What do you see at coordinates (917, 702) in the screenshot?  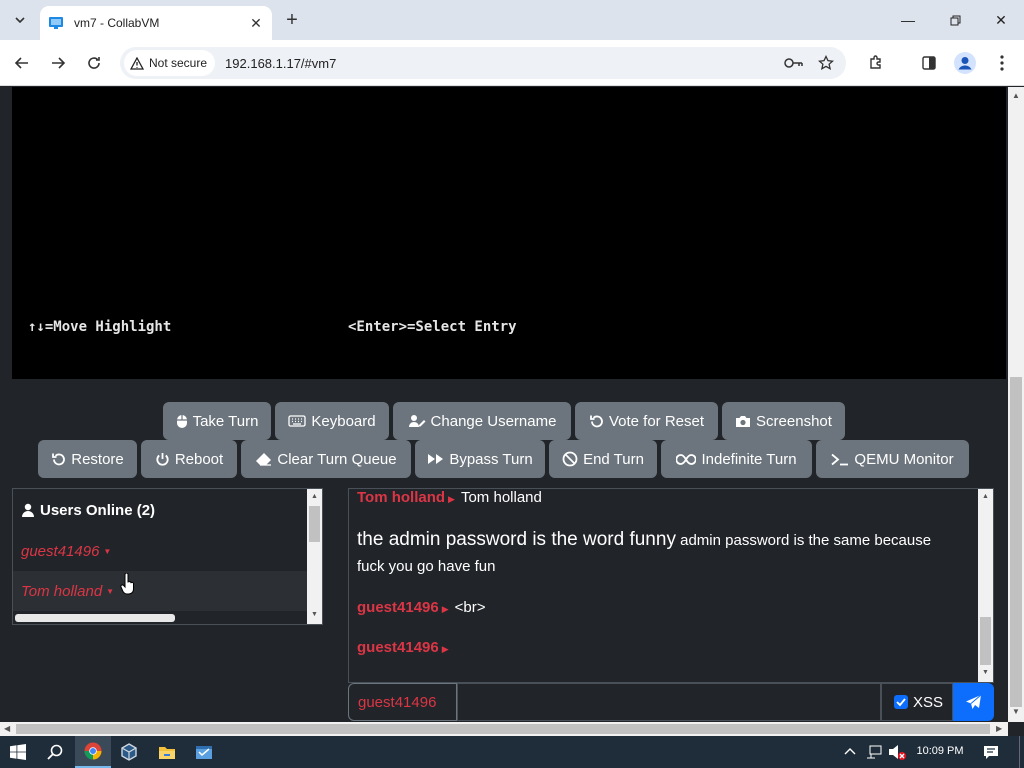 I see `xss-toggle: XSS` at bounding box center [917, 702].